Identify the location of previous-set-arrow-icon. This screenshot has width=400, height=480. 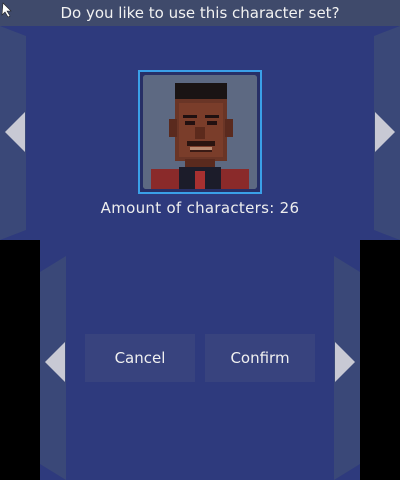
(15, 132).